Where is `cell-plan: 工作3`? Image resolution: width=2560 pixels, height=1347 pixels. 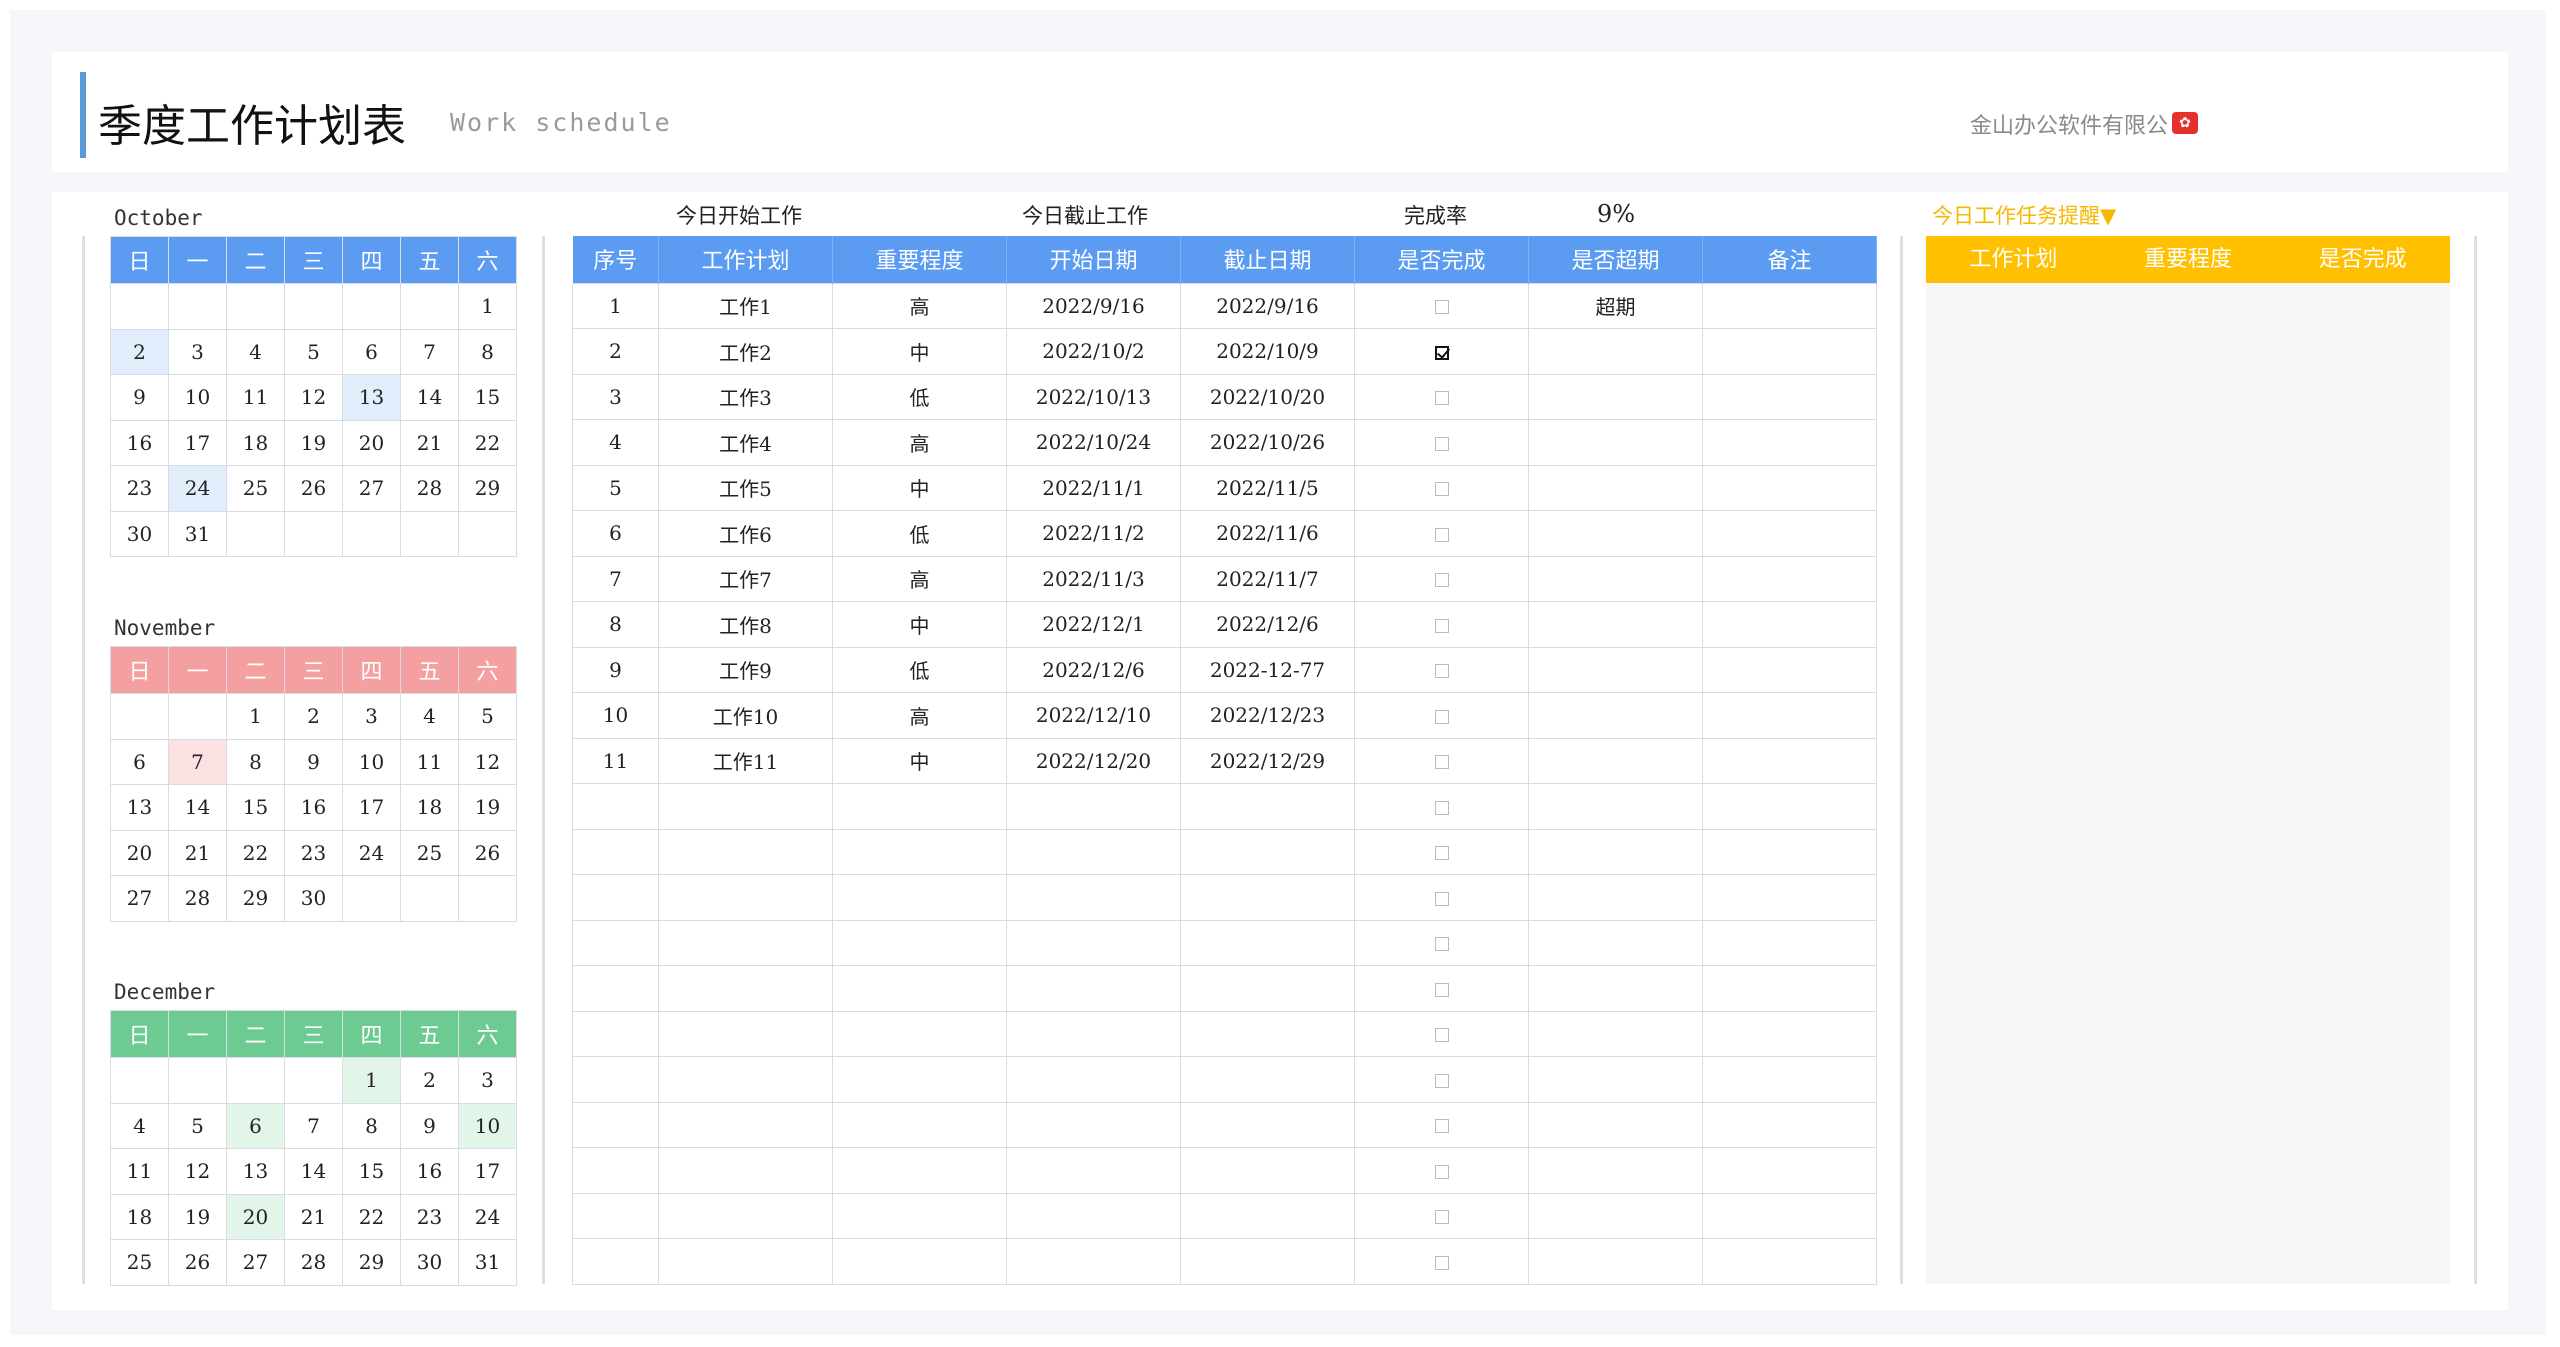 cell-plan: 工作3 is located at coordinates (745, 396).